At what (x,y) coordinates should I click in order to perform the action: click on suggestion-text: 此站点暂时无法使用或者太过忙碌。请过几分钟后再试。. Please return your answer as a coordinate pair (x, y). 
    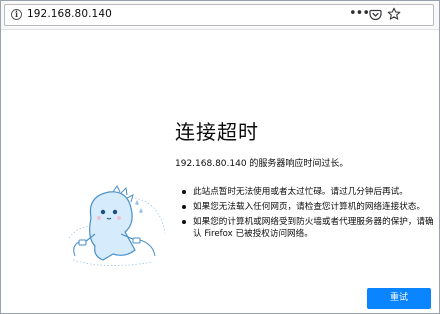
    Looking at the image, I should click on (300, 192).